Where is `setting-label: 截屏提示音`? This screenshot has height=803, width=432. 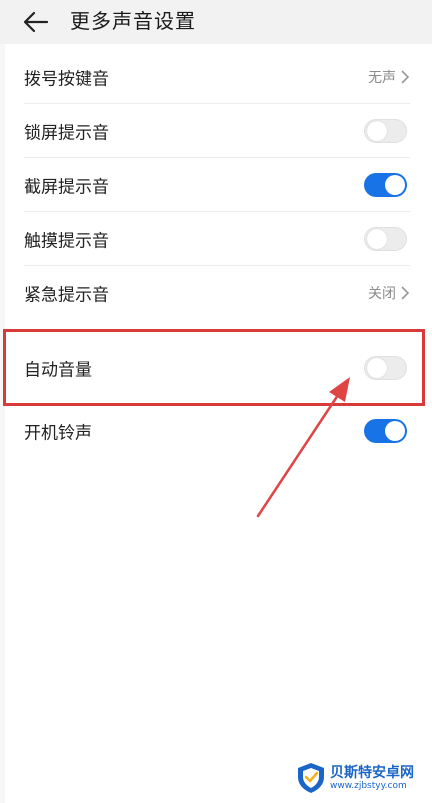
setting-label: 截屏提示音 is located at coordinates (66, 187).